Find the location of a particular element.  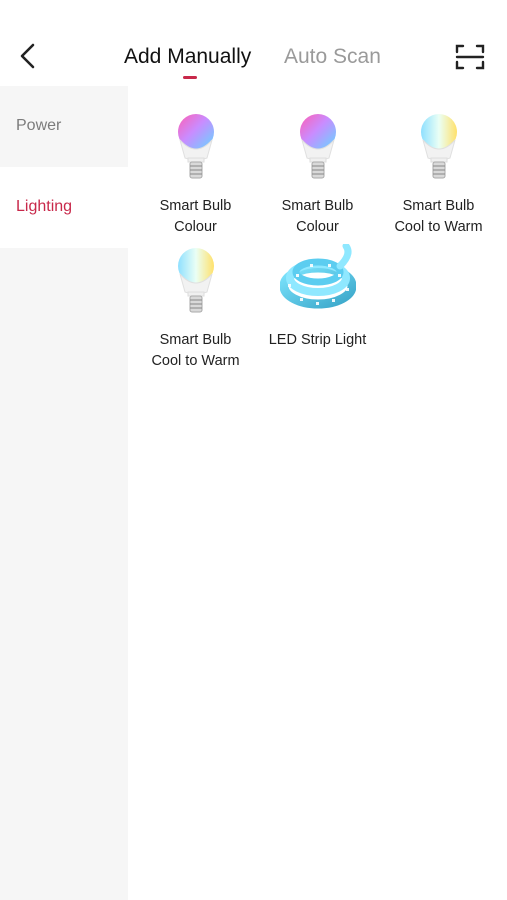

device-label: LED Strip Light is located at coordinates (317, 340).